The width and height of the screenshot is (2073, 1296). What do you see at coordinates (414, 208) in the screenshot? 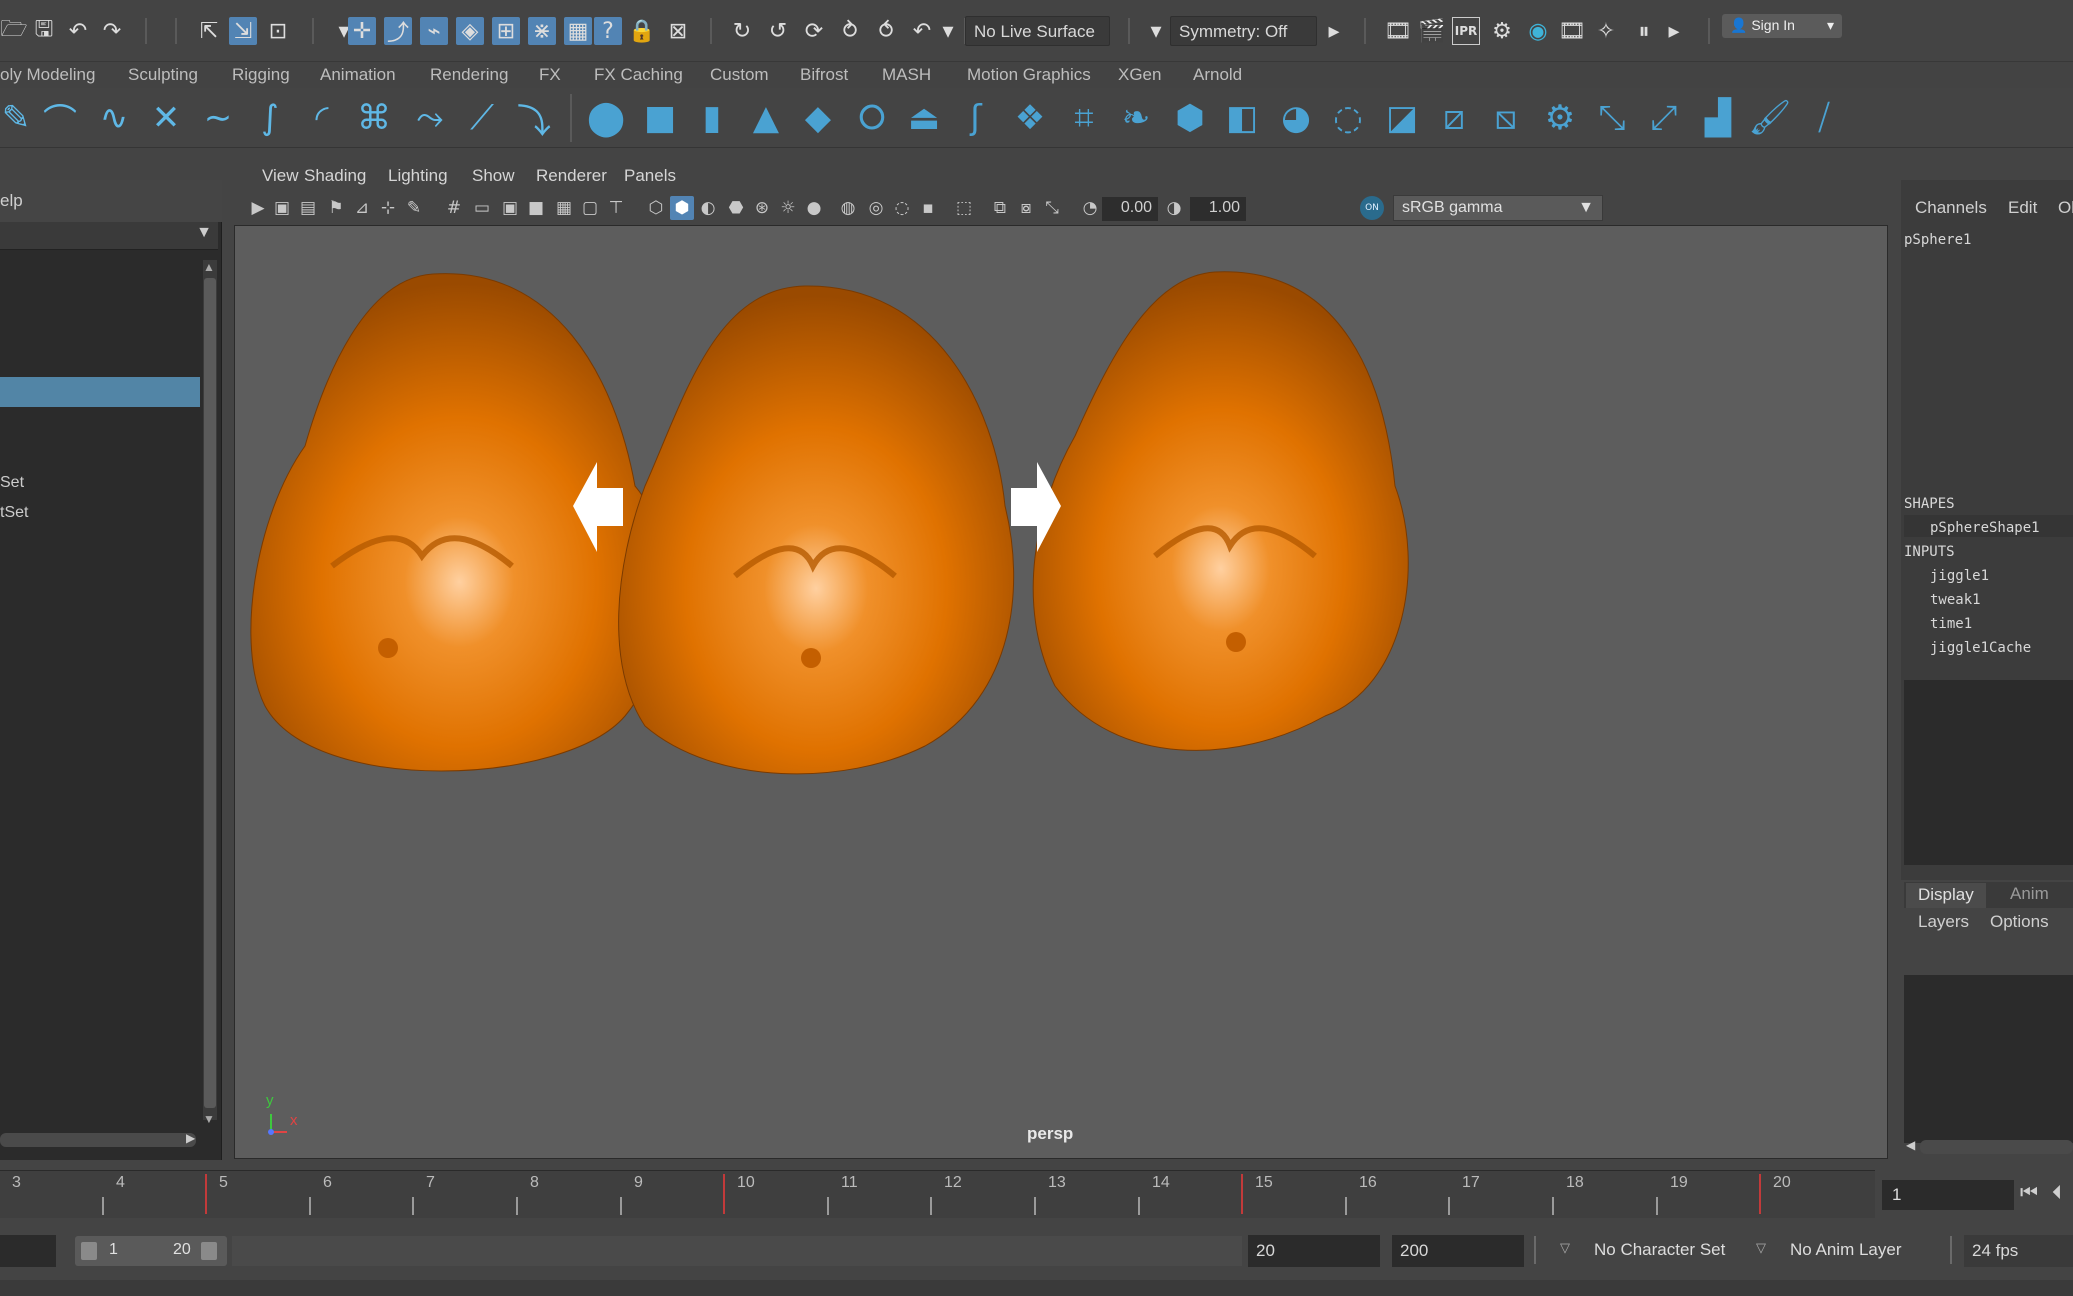
I see `grease-pencil-icon: ✎` at bounding box center [414, 208].